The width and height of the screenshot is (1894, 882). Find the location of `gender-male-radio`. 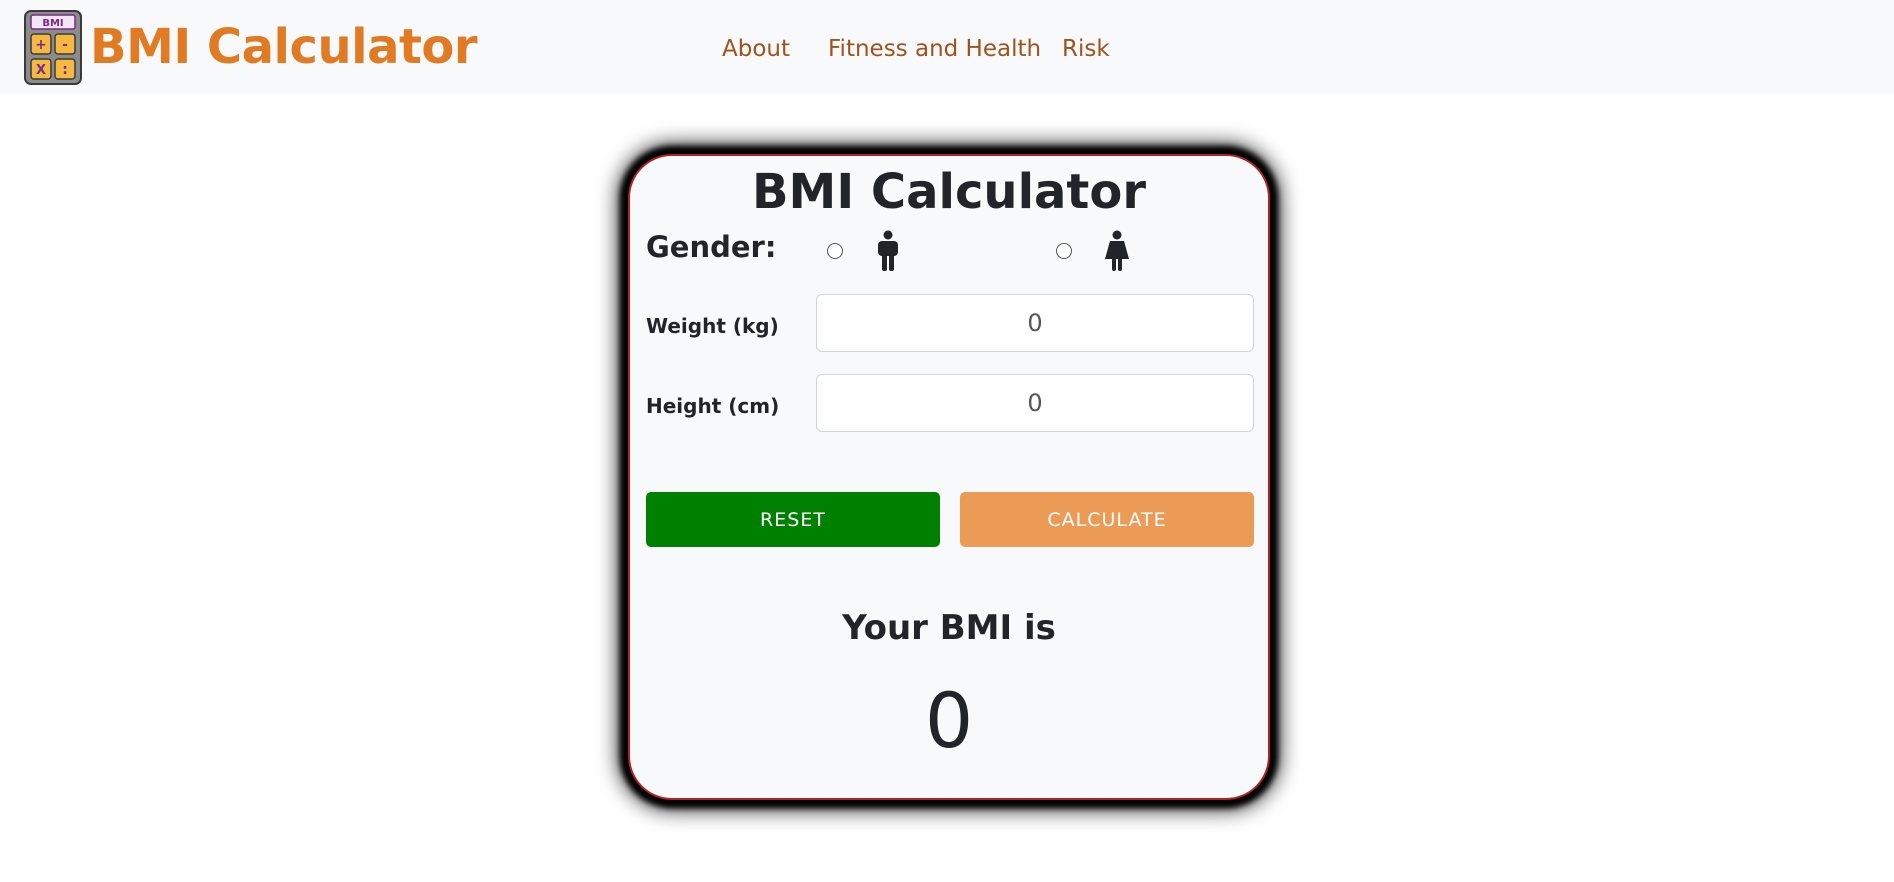

gender-male-radio is located at coordinates (835, 251).